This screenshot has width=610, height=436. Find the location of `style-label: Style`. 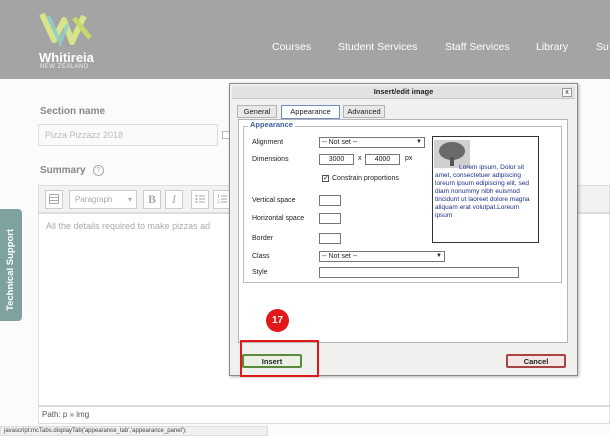

style-label: Style is located at coordinates (260, 272).